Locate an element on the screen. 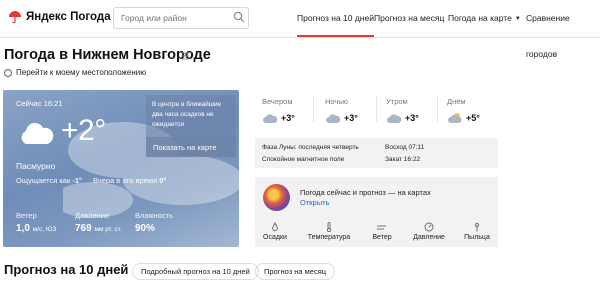  forecast-title: Прогноз на 10 дней is located at coordinates (66, 269).